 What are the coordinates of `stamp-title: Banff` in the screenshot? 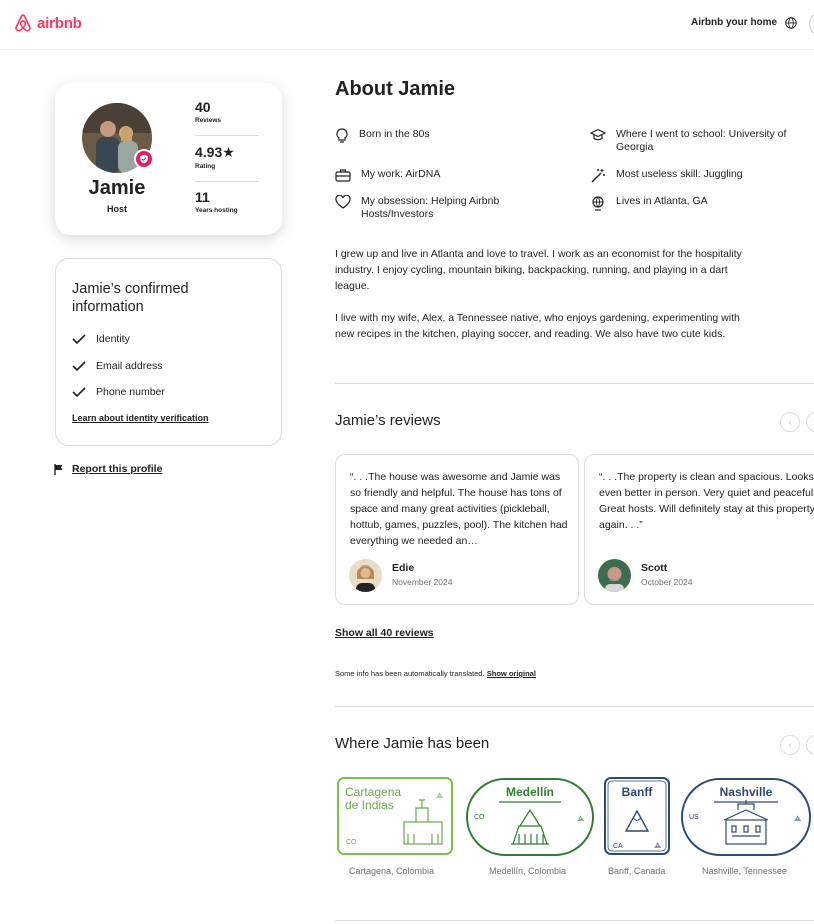 It's located at (638, 792).